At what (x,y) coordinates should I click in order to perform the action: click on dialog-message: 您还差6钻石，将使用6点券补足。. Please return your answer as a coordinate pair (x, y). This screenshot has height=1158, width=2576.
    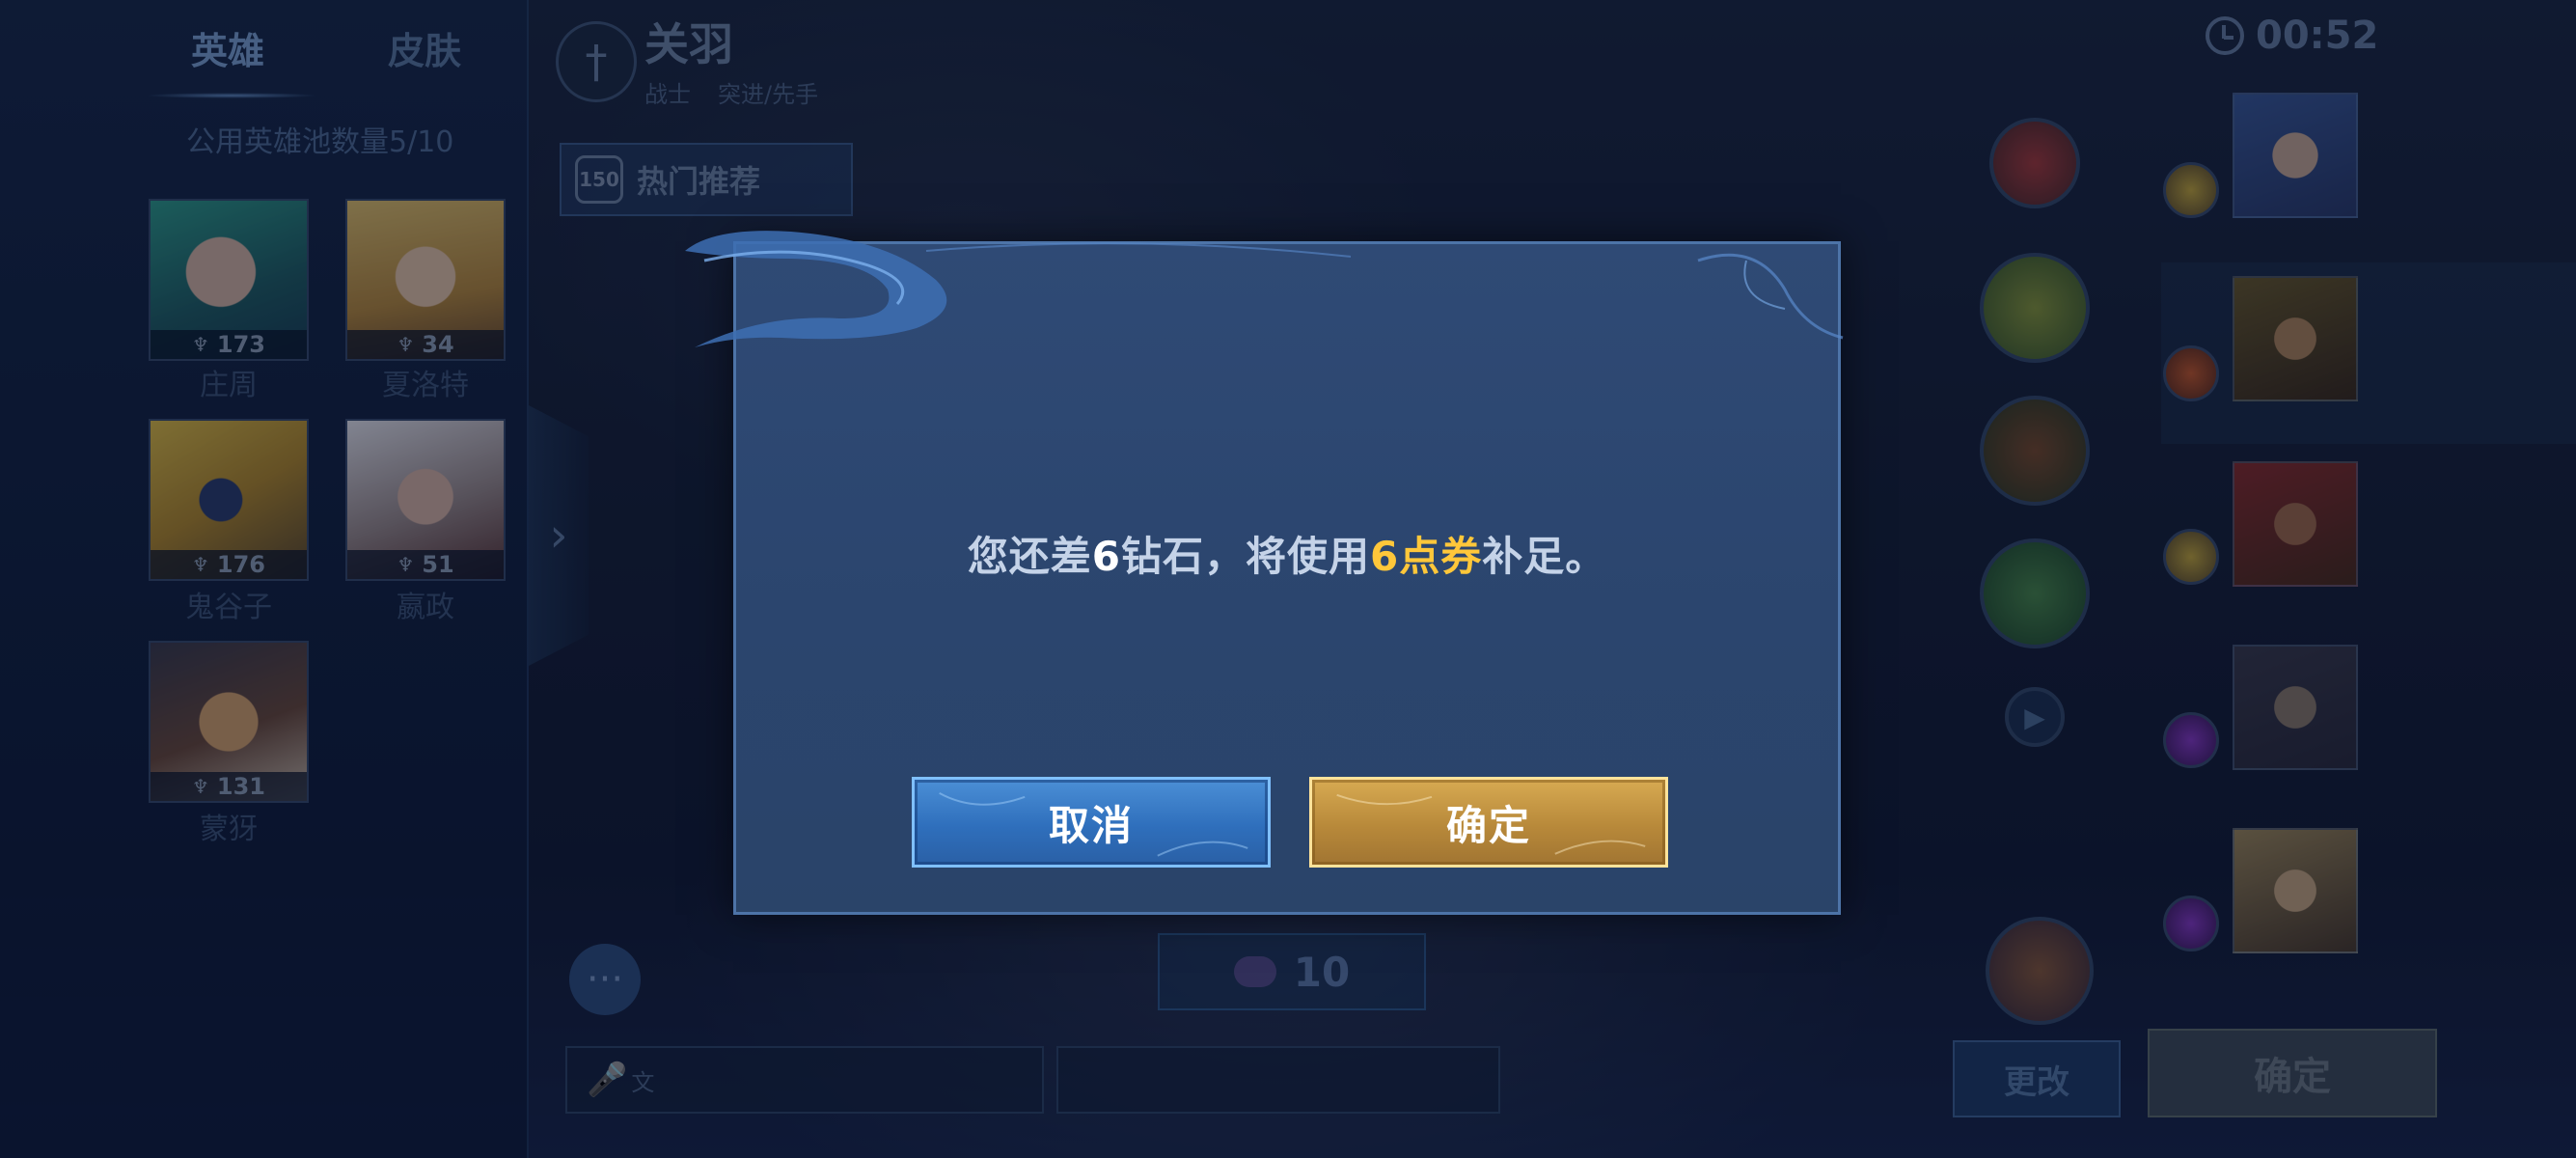
    Looking at the image, I should click on (1287, 553).